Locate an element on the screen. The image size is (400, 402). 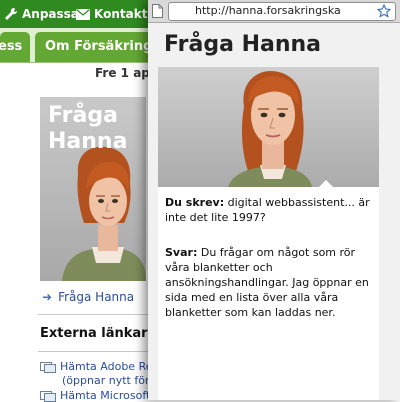
ask-hanna-link: ➜ Fråga Hanna is located at coordinates (88, 297).